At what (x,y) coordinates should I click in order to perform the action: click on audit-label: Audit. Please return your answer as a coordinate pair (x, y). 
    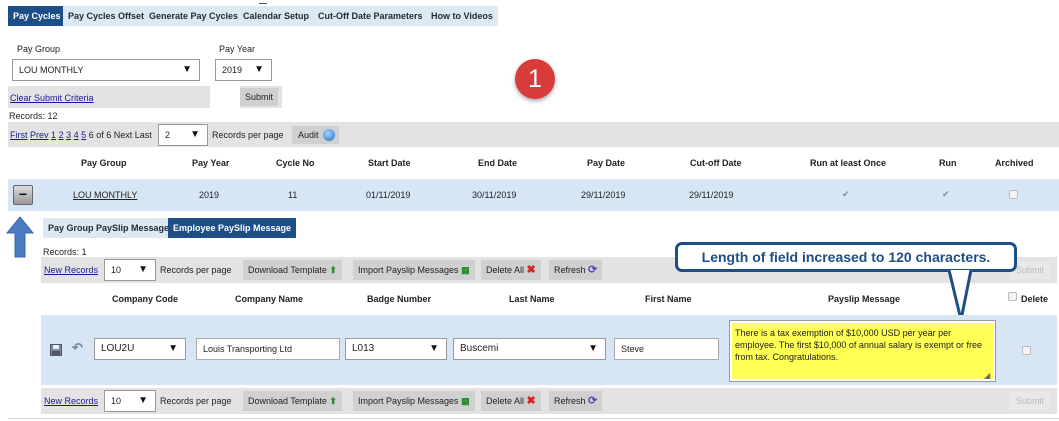
    Looking at the image, I should click on (308, 135).